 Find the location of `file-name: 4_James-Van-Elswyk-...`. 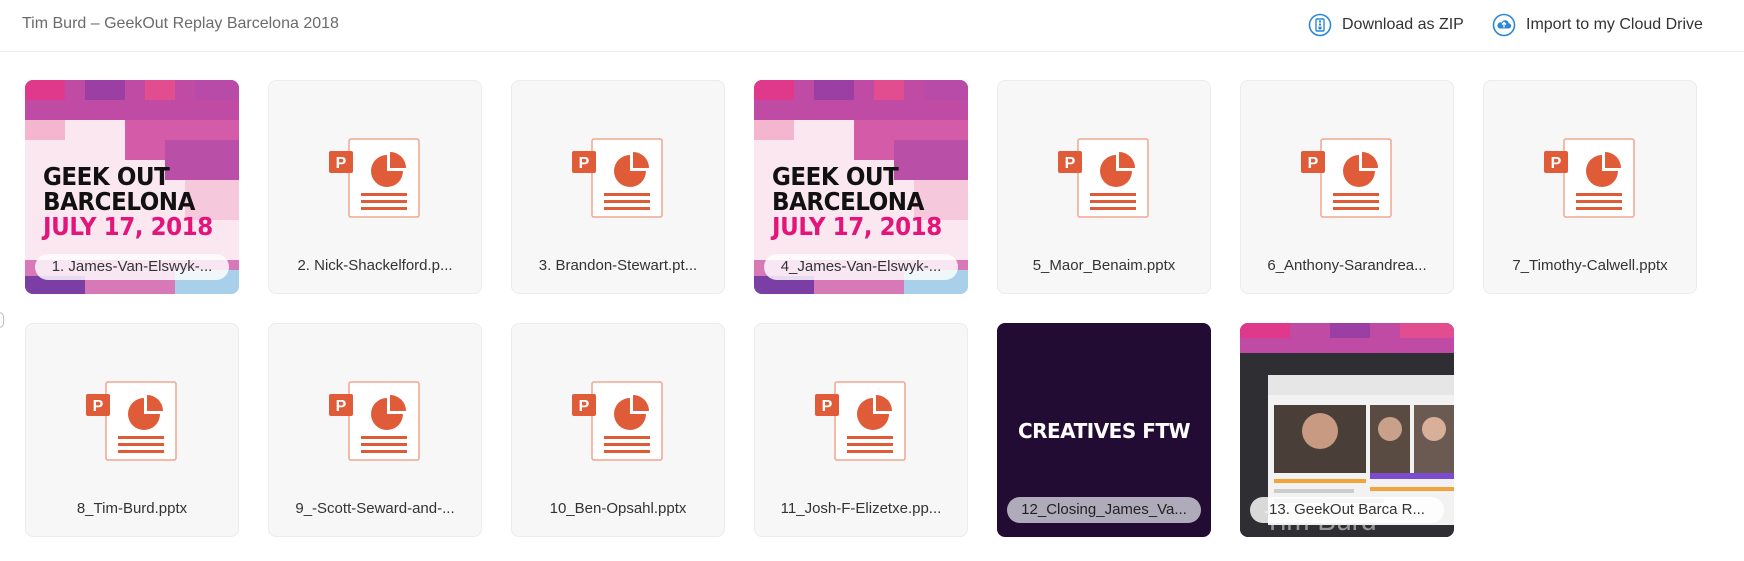

file-name: 4_James-Van-Elswyk-... is located at coordinates (861, 267).